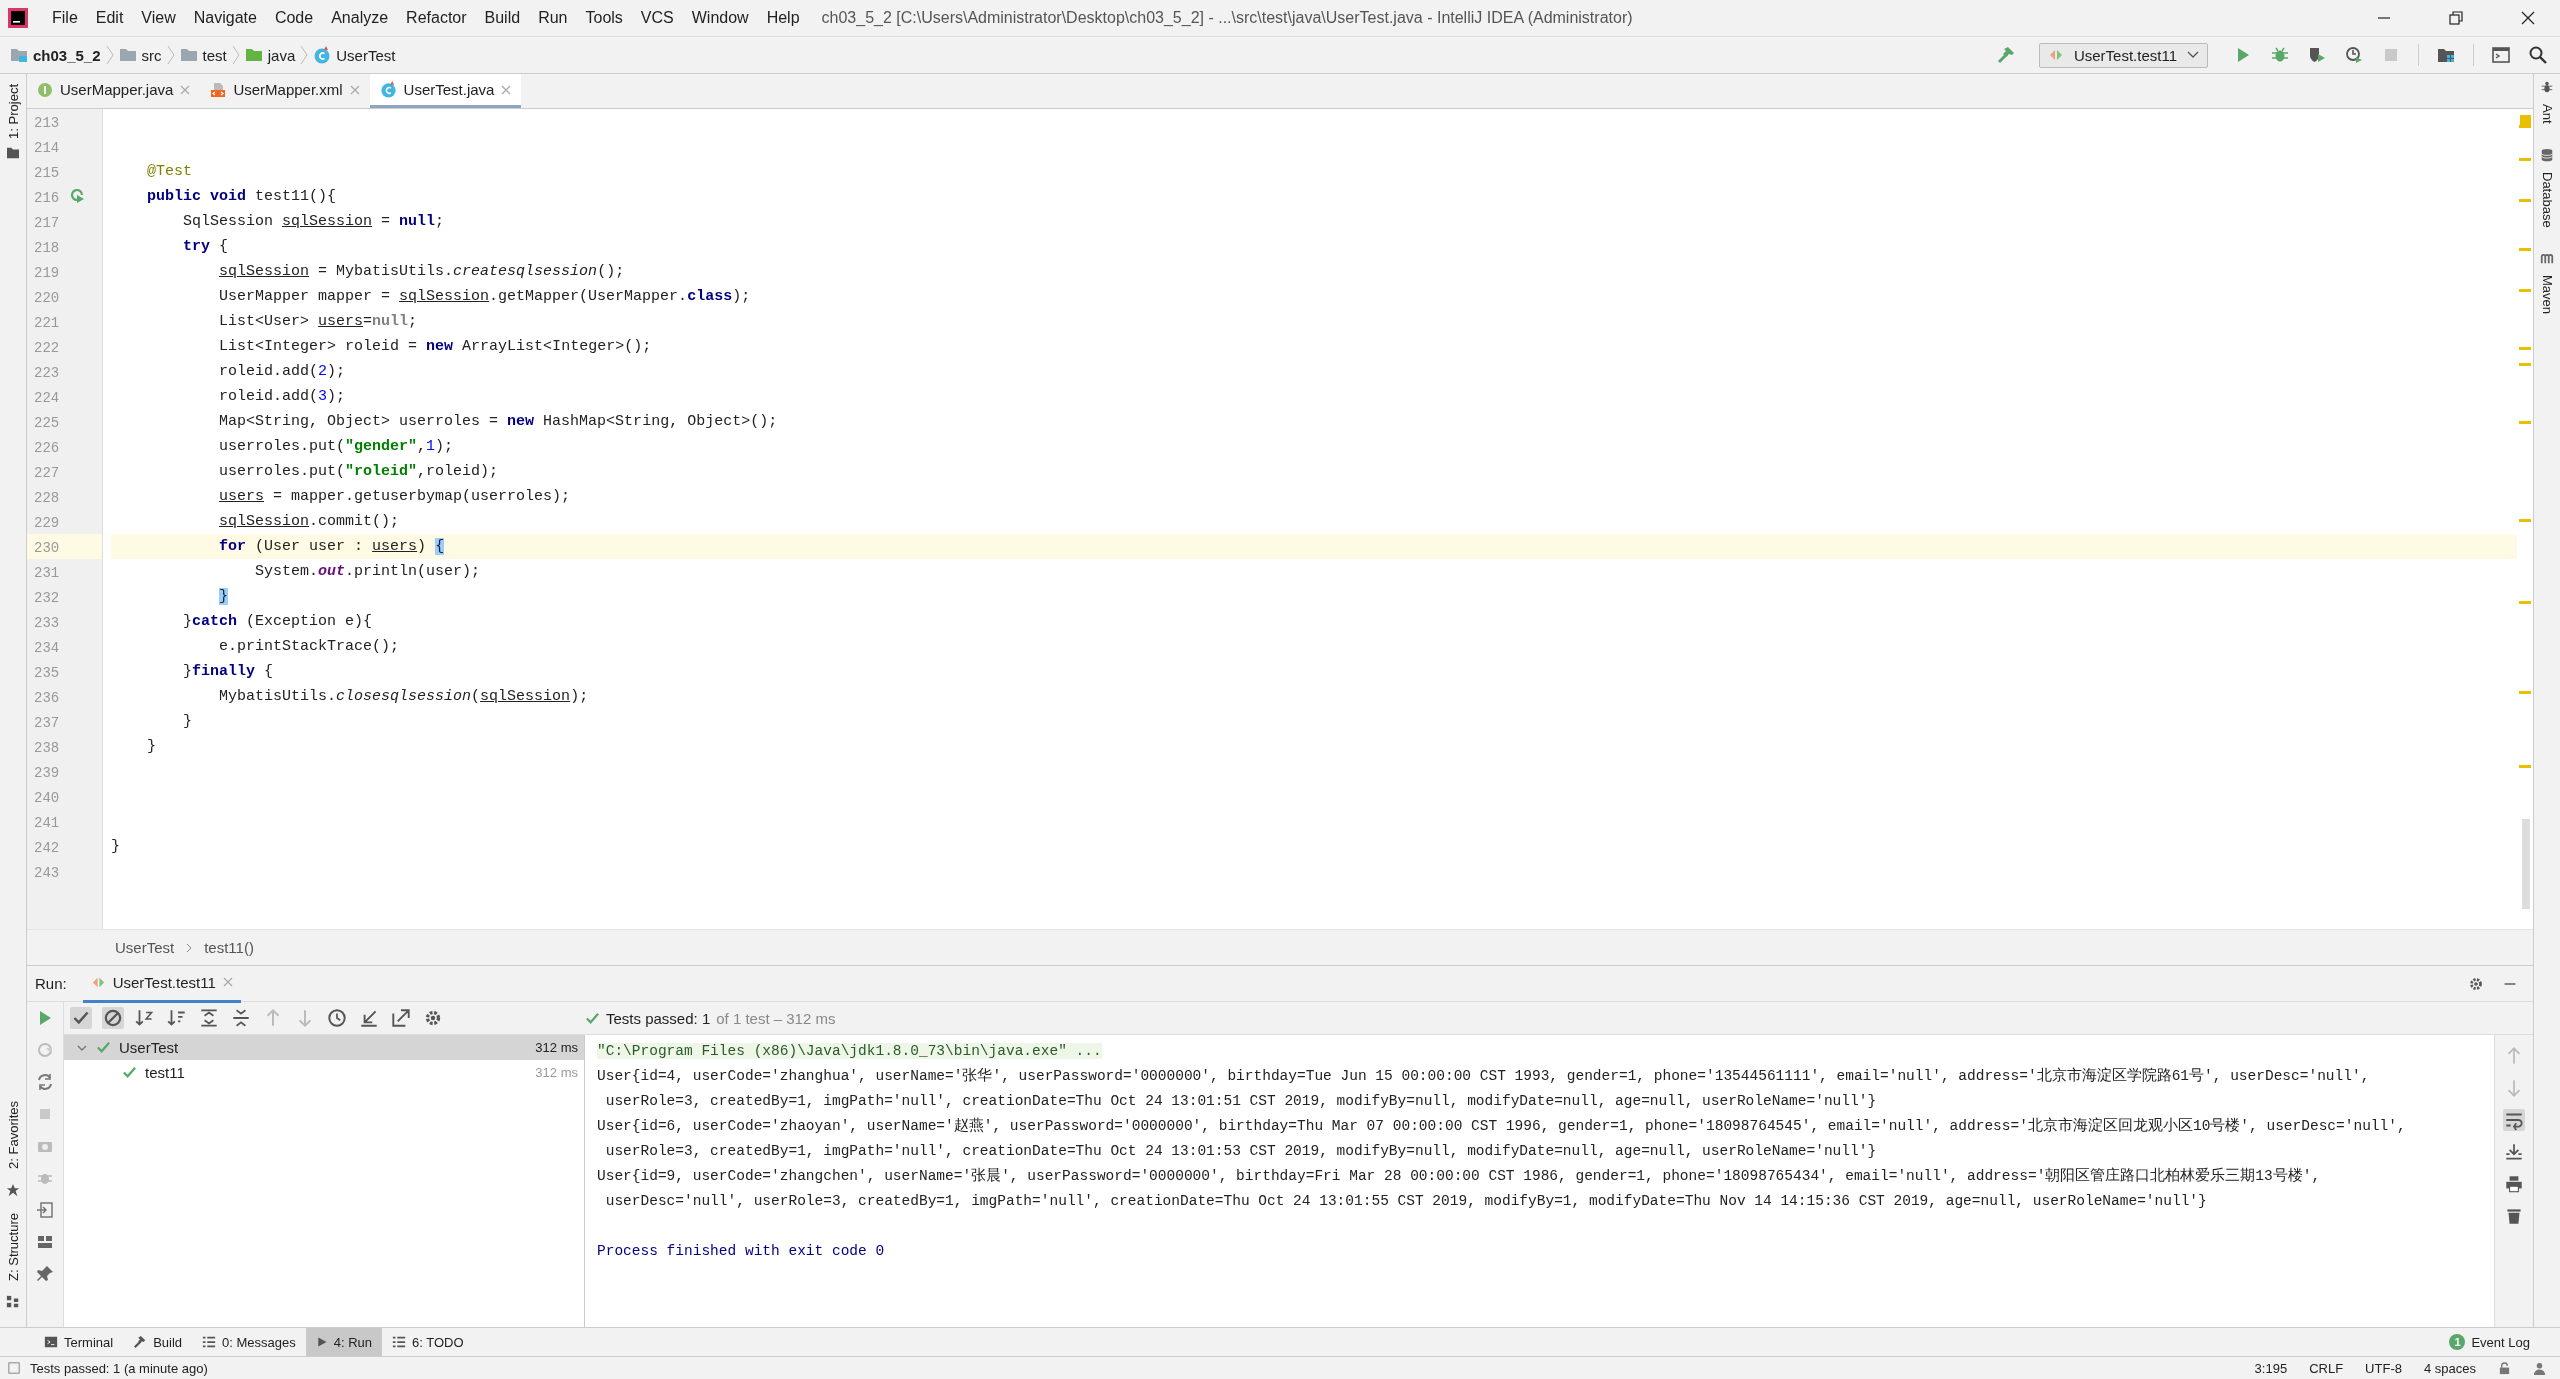 The image size is (2560, 1379). I want to click on code-line: public void test11(){, so click(241, 196).